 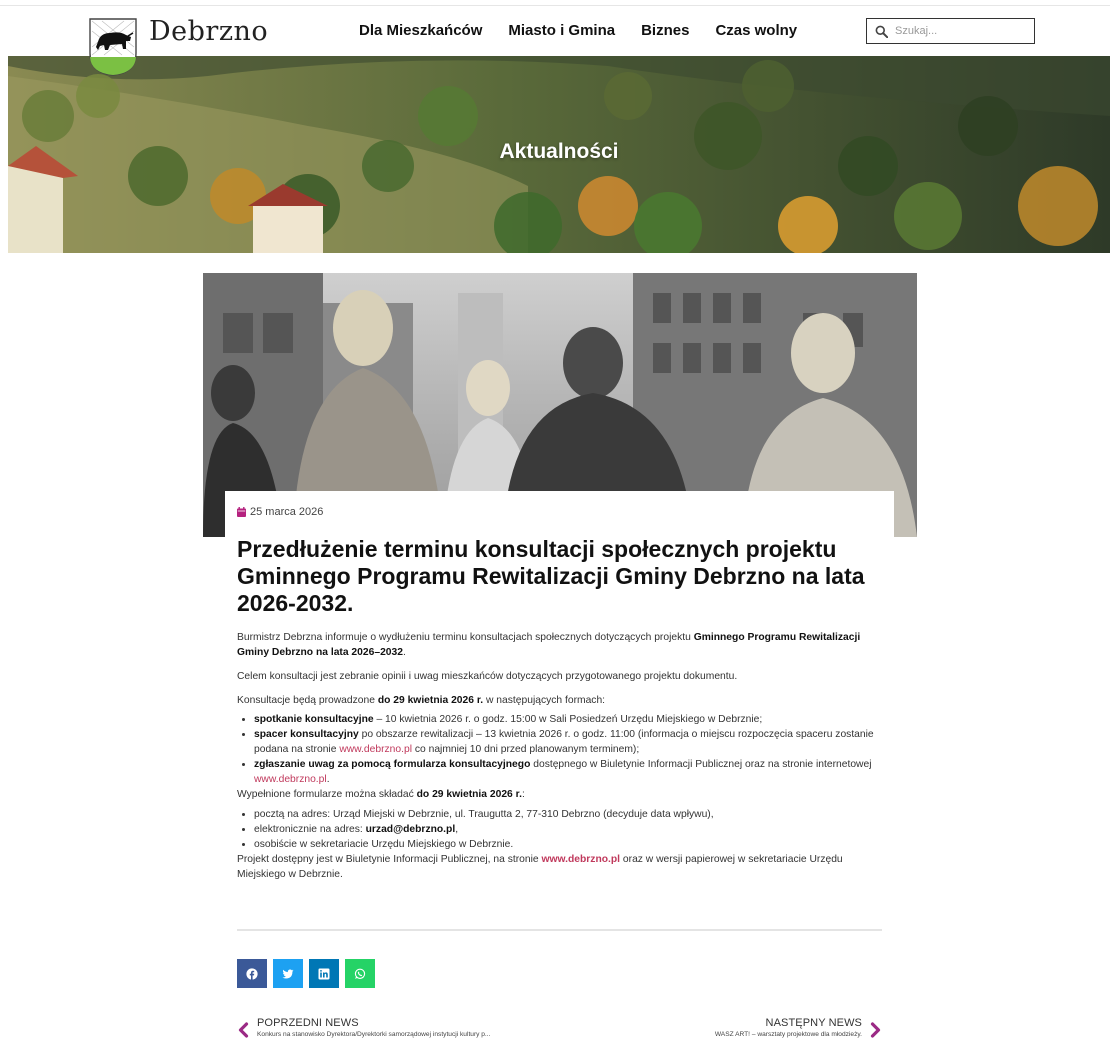 What do you see at coordinates (756, 30) in the screenshot?
I see `nav-item-leisure: Czas wolny` at bounding box center [756, 30].